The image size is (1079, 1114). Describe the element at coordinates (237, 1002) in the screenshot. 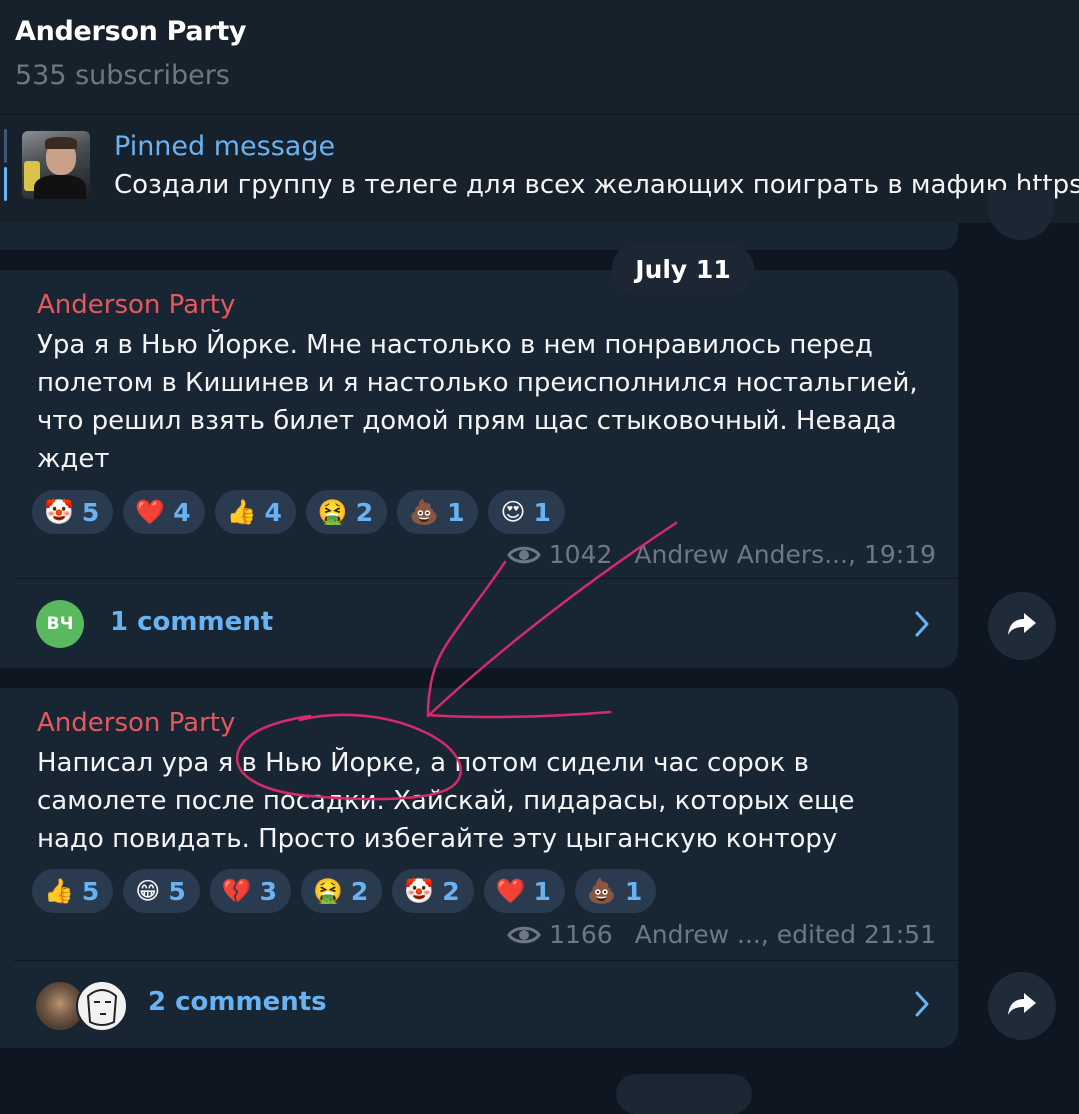

I see `comments-label: 2 comments` at that location.